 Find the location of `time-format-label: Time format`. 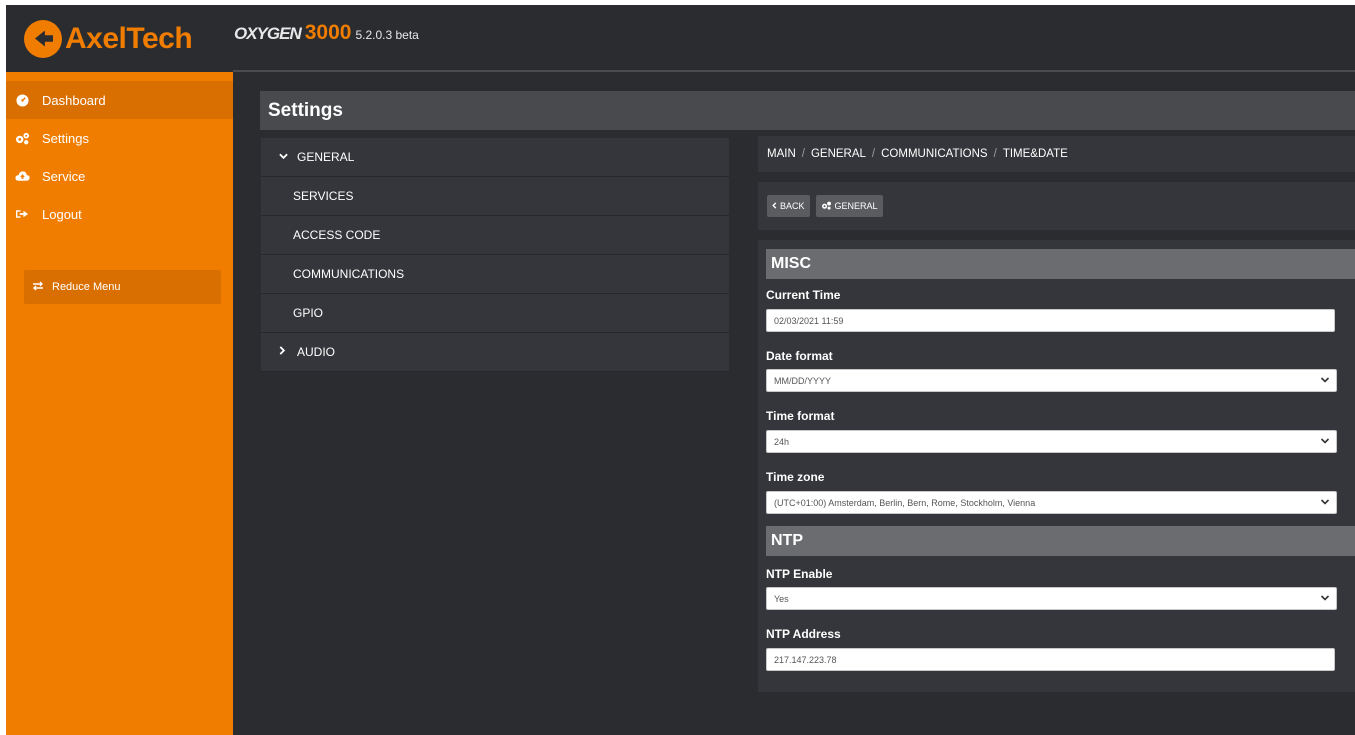

time-format-label: Time format is located at coordinates (800, 416).